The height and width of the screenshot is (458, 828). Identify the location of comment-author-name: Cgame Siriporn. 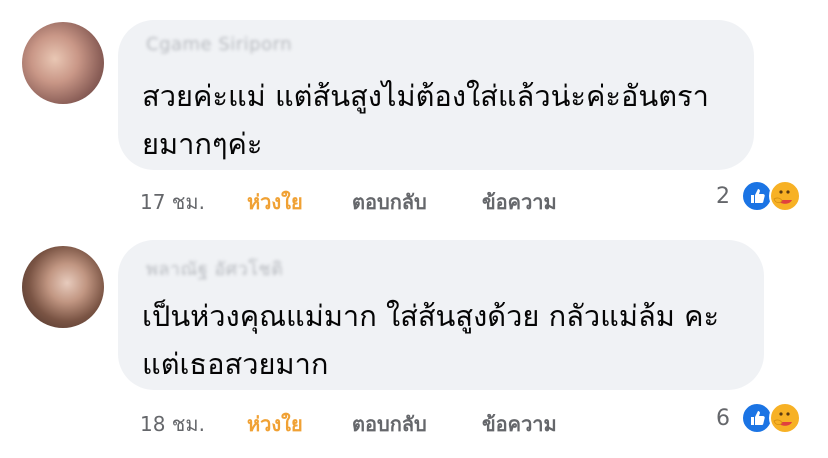
(219, 44).